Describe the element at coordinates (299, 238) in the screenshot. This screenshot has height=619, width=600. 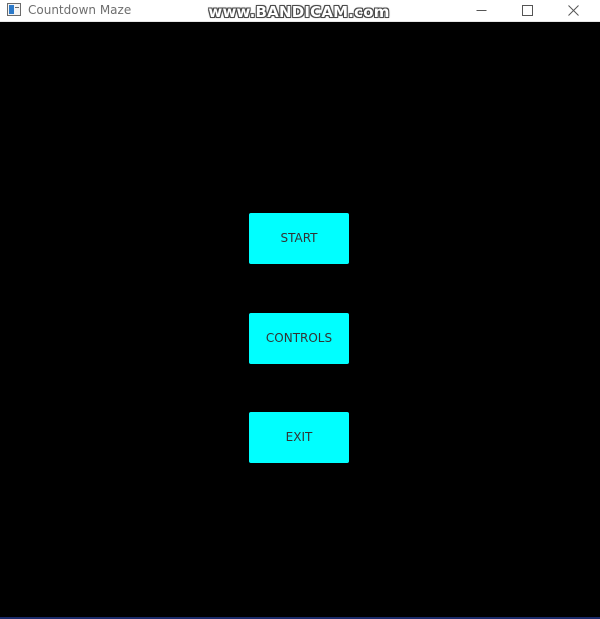
I see `start-button: START` at that location.